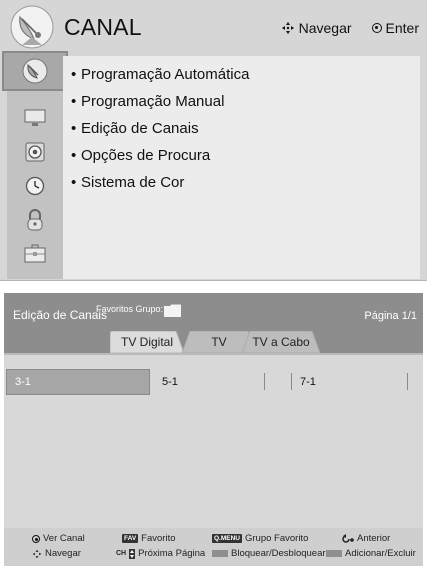 The height and width of the screenshot is (566, 427). I want to click on sidebar-item-time, so click(35, 185).